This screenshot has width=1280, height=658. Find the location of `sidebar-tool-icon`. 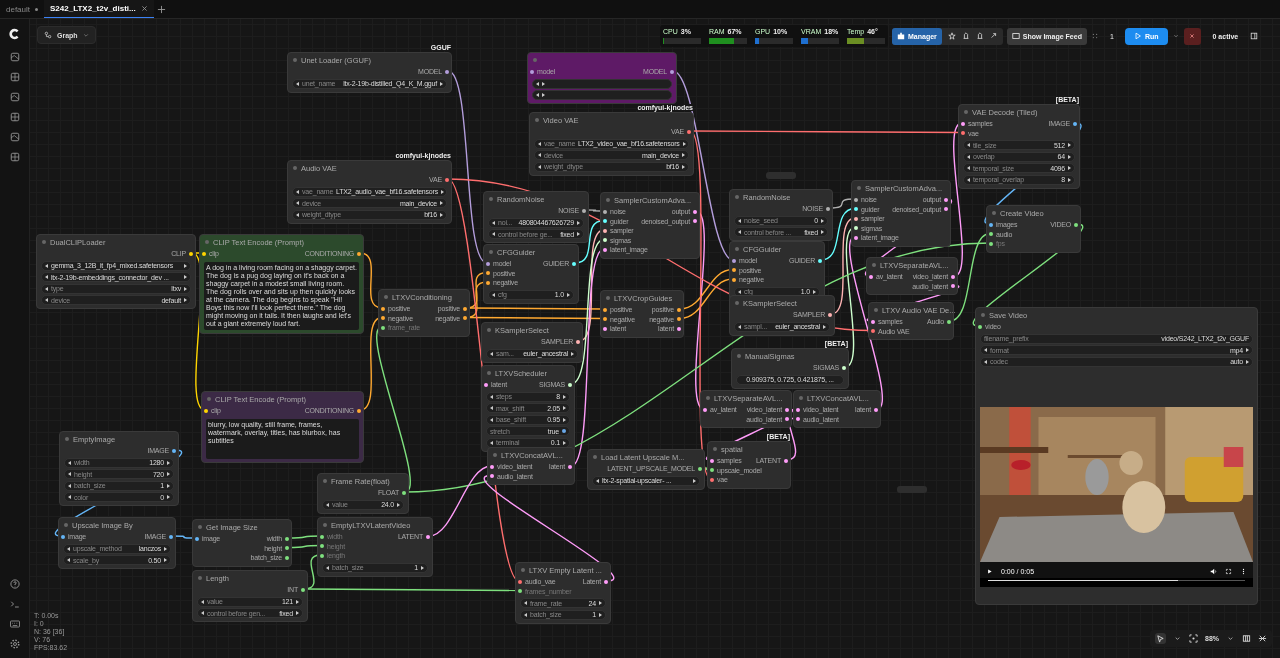

sidebar-tool-icon is located at coordinates (14, 157).